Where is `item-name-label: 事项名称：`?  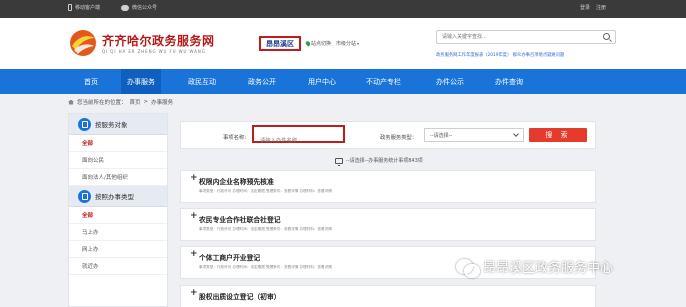
item-name-label: 事项名称： is located at coordinates (236, 138).